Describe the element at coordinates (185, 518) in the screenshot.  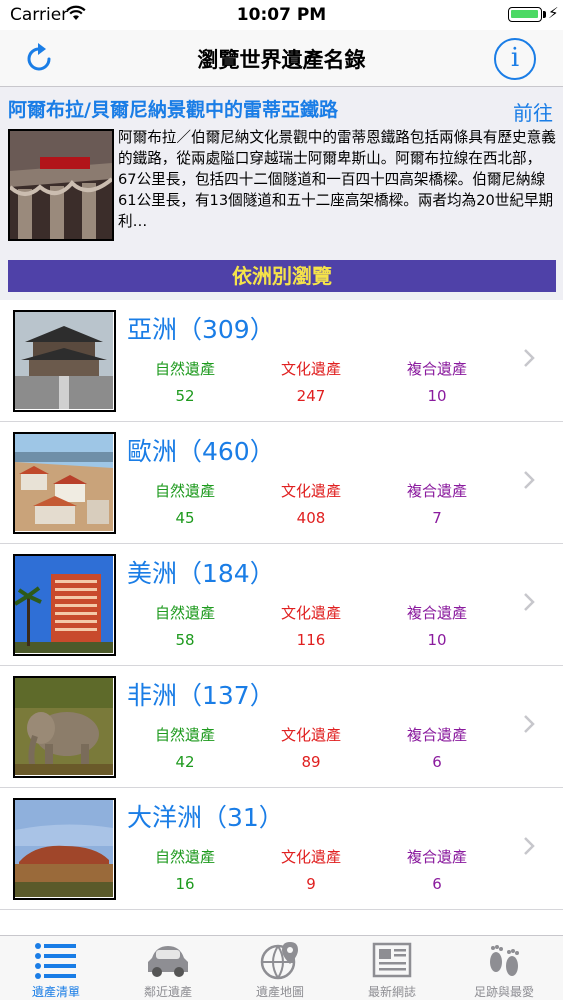
I see `natural-value: 45` at that location.